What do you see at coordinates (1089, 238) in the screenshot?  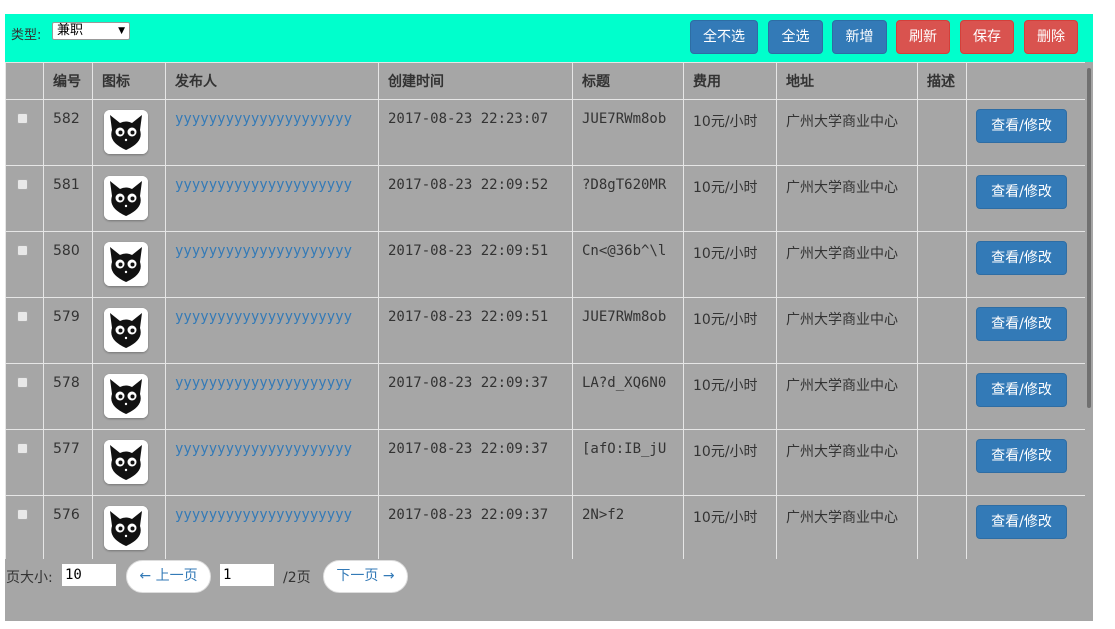 I see `scrollbar-thumb` at bounding box center [1089, 238].